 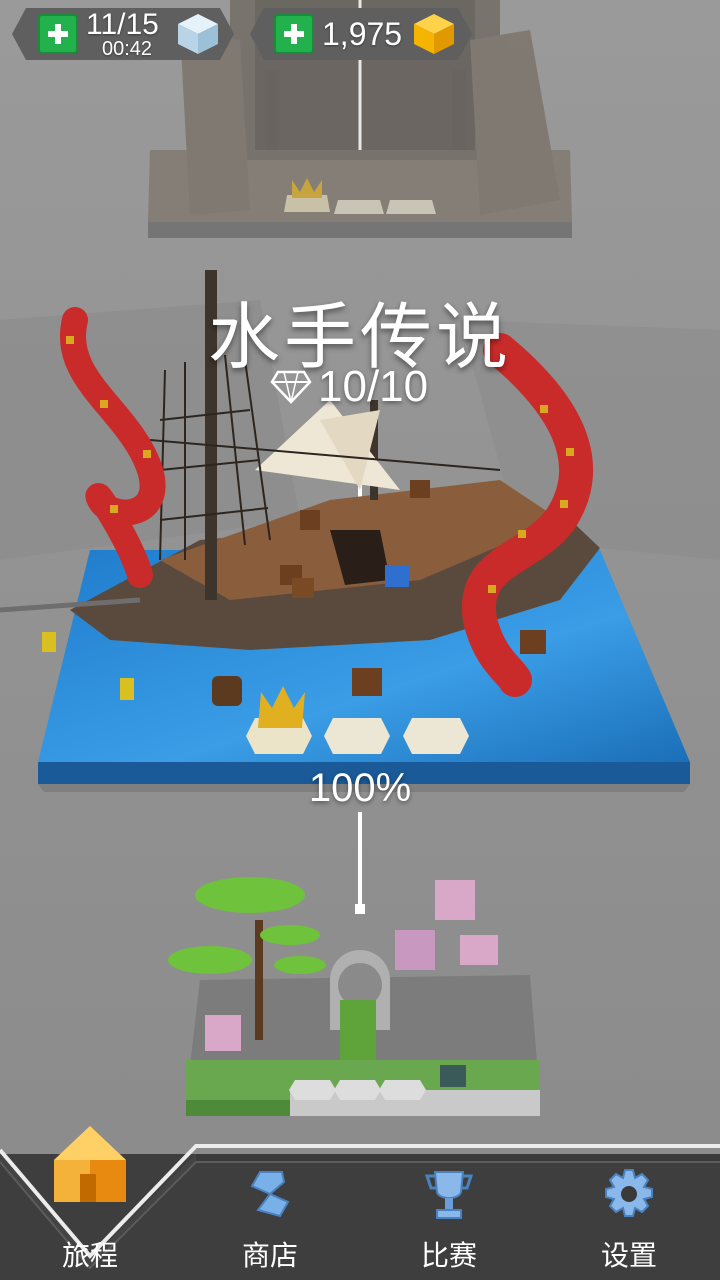 What do you see at coordinates (90, 1164) in the screenshot?
I see `home-icon` at bounding box center [90, 1164].